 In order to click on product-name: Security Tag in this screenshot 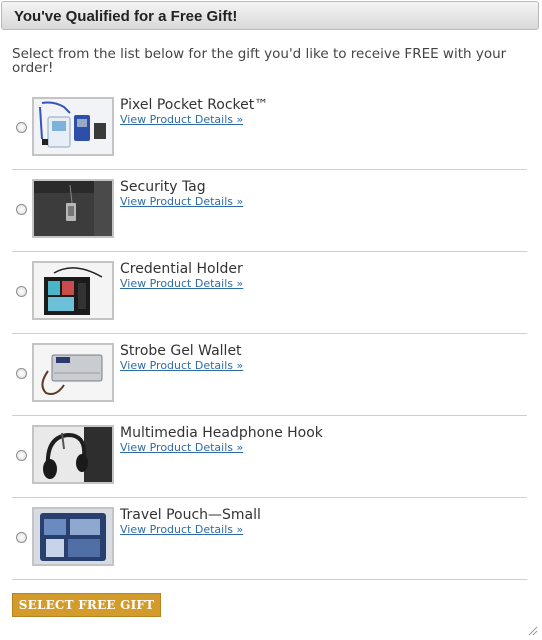, I will do `click(163, 187)`.